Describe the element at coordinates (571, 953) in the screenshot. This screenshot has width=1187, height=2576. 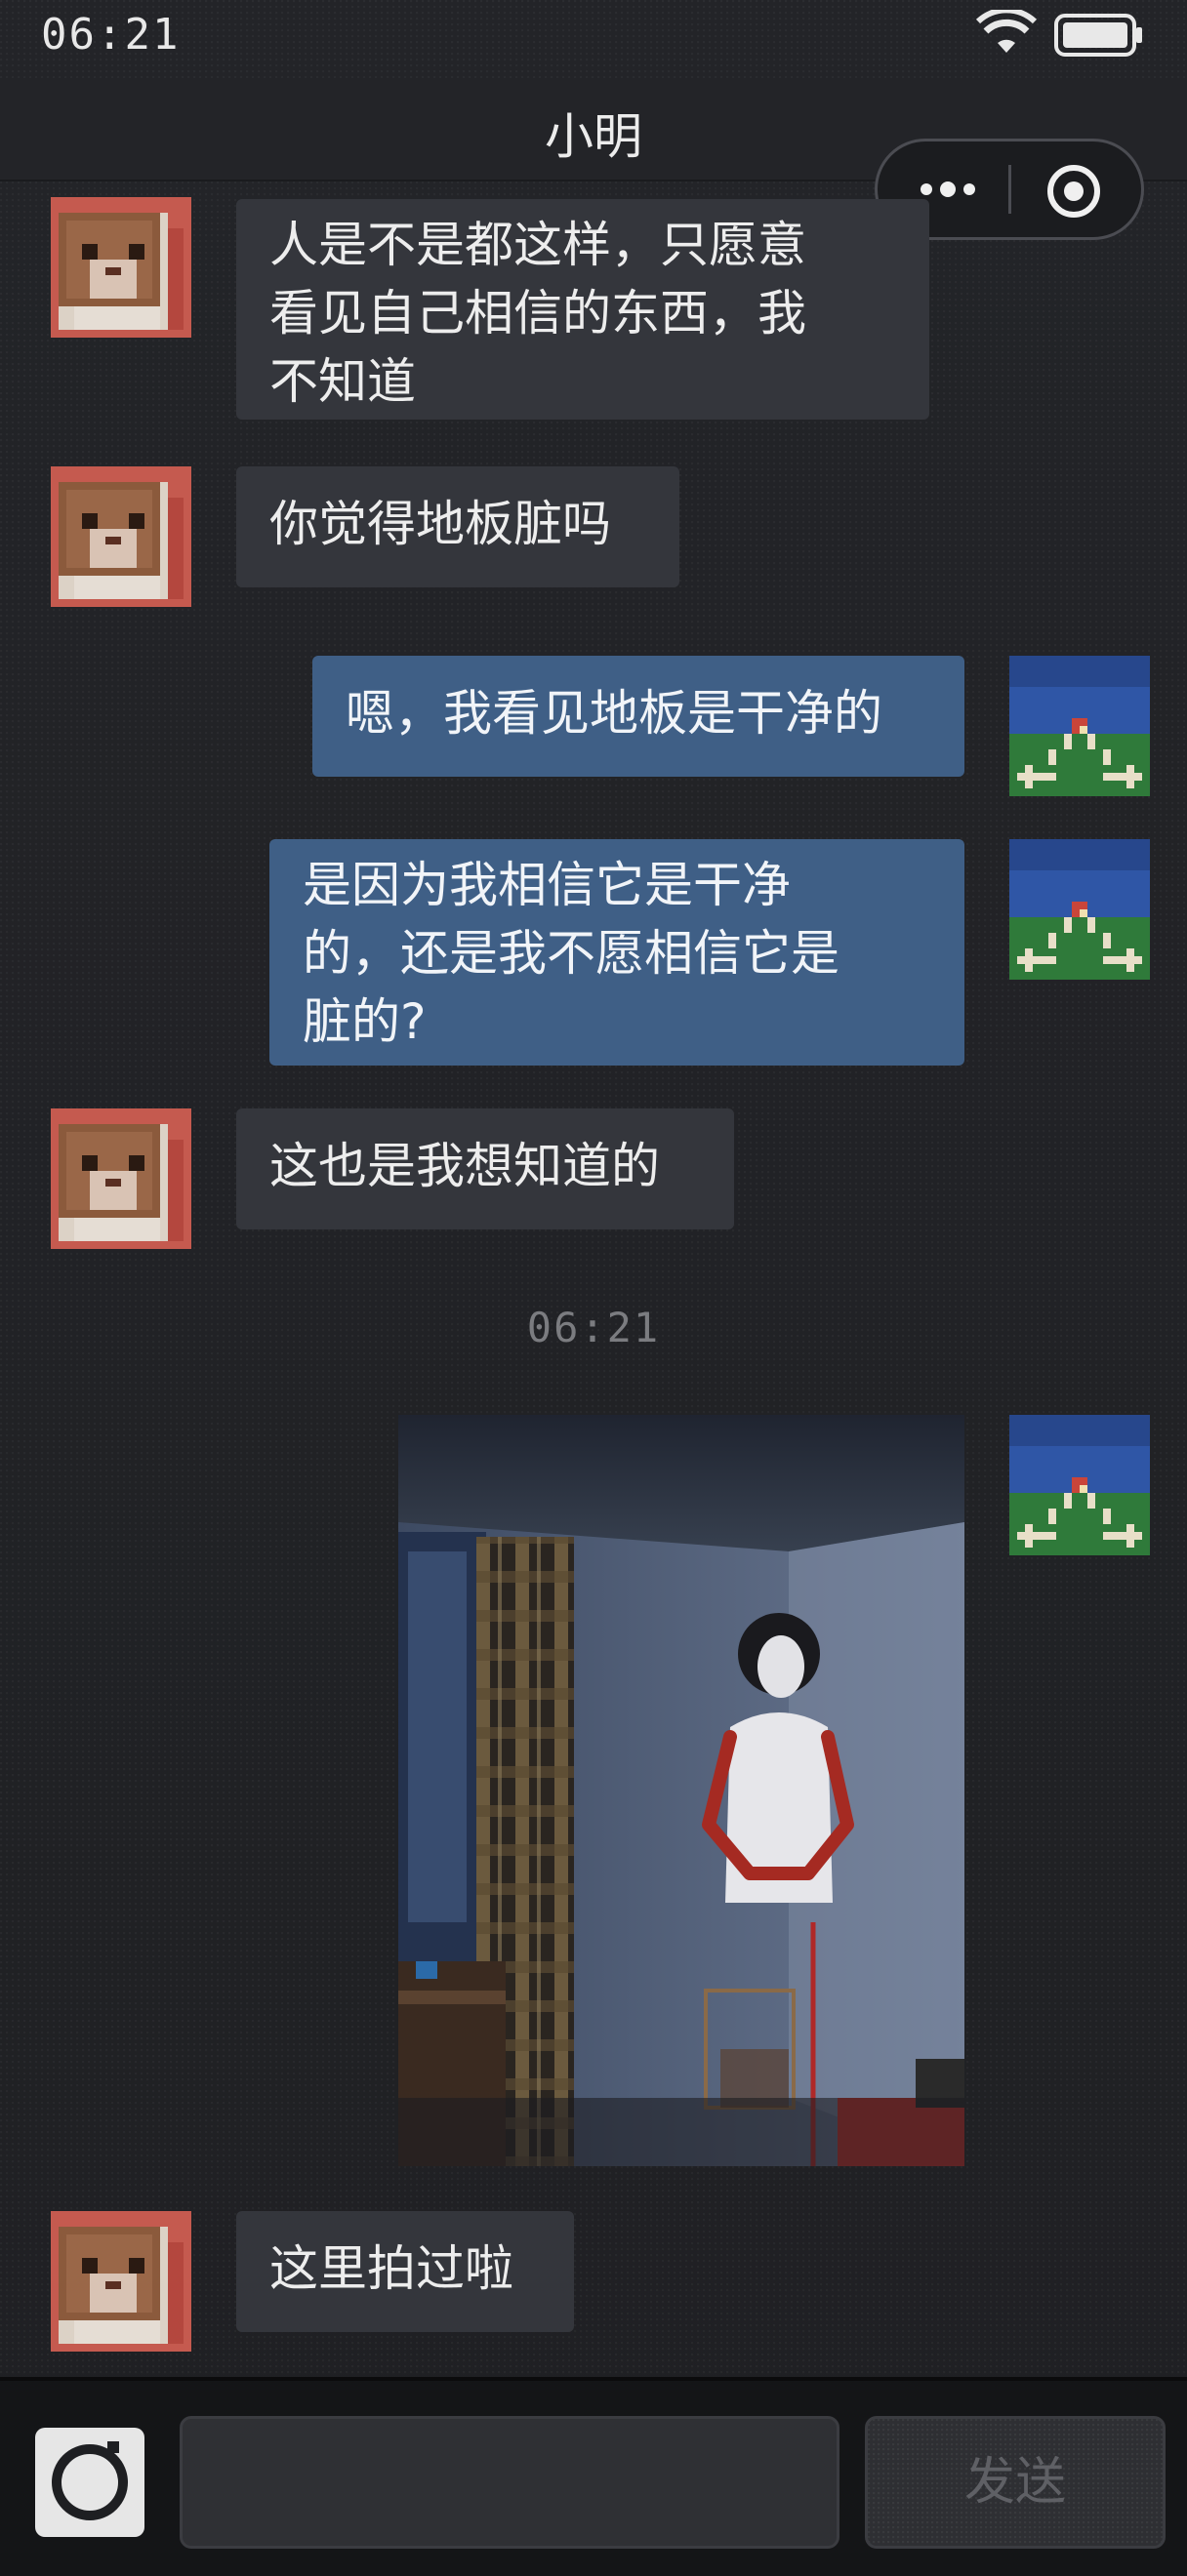
I see `message-line: 的，还是我不愿相信它是` at that location.